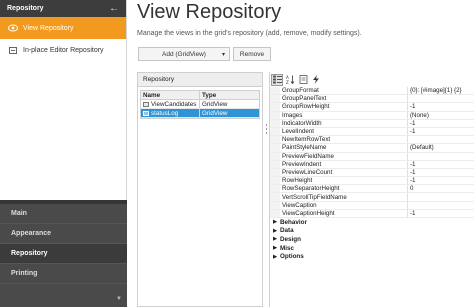  I want to click on property-name: PreviewFieldName, so click(344, 156).